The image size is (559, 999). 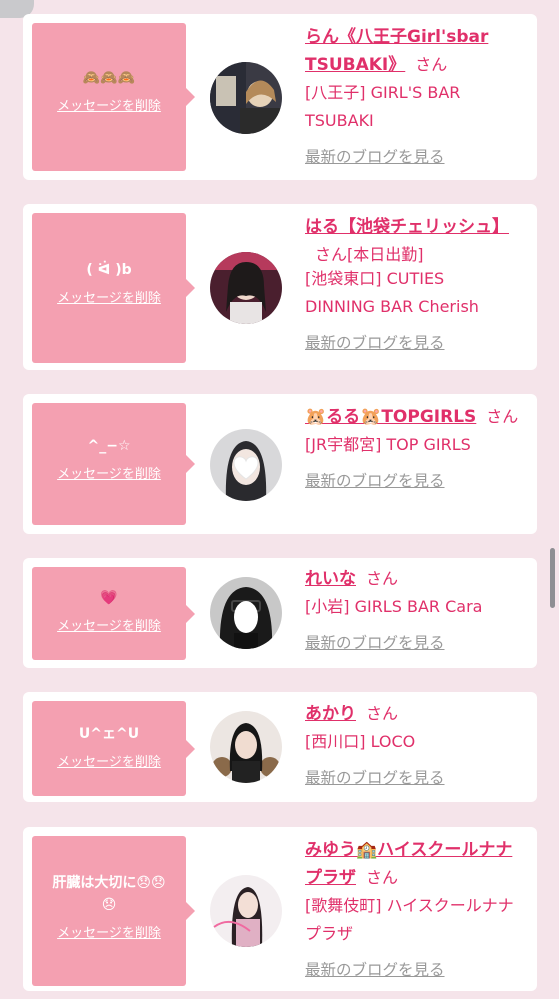 I want to click on message-bubble: U^ェ^U メッセージを削除, so click(x=113, y=748).